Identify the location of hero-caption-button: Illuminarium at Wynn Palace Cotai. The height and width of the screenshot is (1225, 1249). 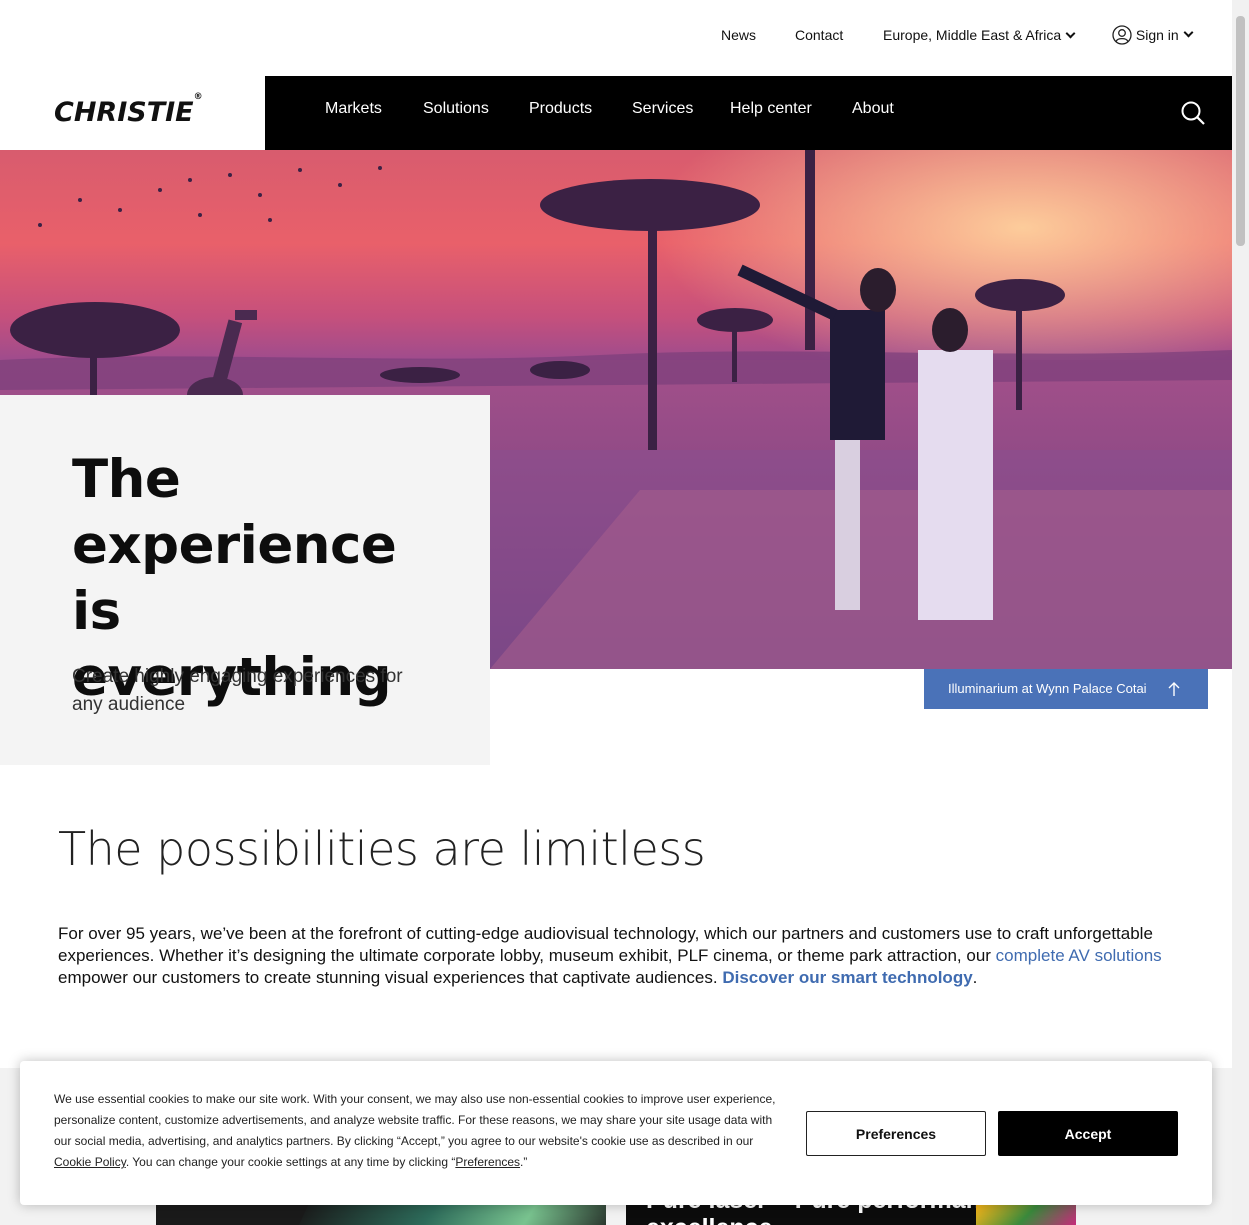
(1066, 689).